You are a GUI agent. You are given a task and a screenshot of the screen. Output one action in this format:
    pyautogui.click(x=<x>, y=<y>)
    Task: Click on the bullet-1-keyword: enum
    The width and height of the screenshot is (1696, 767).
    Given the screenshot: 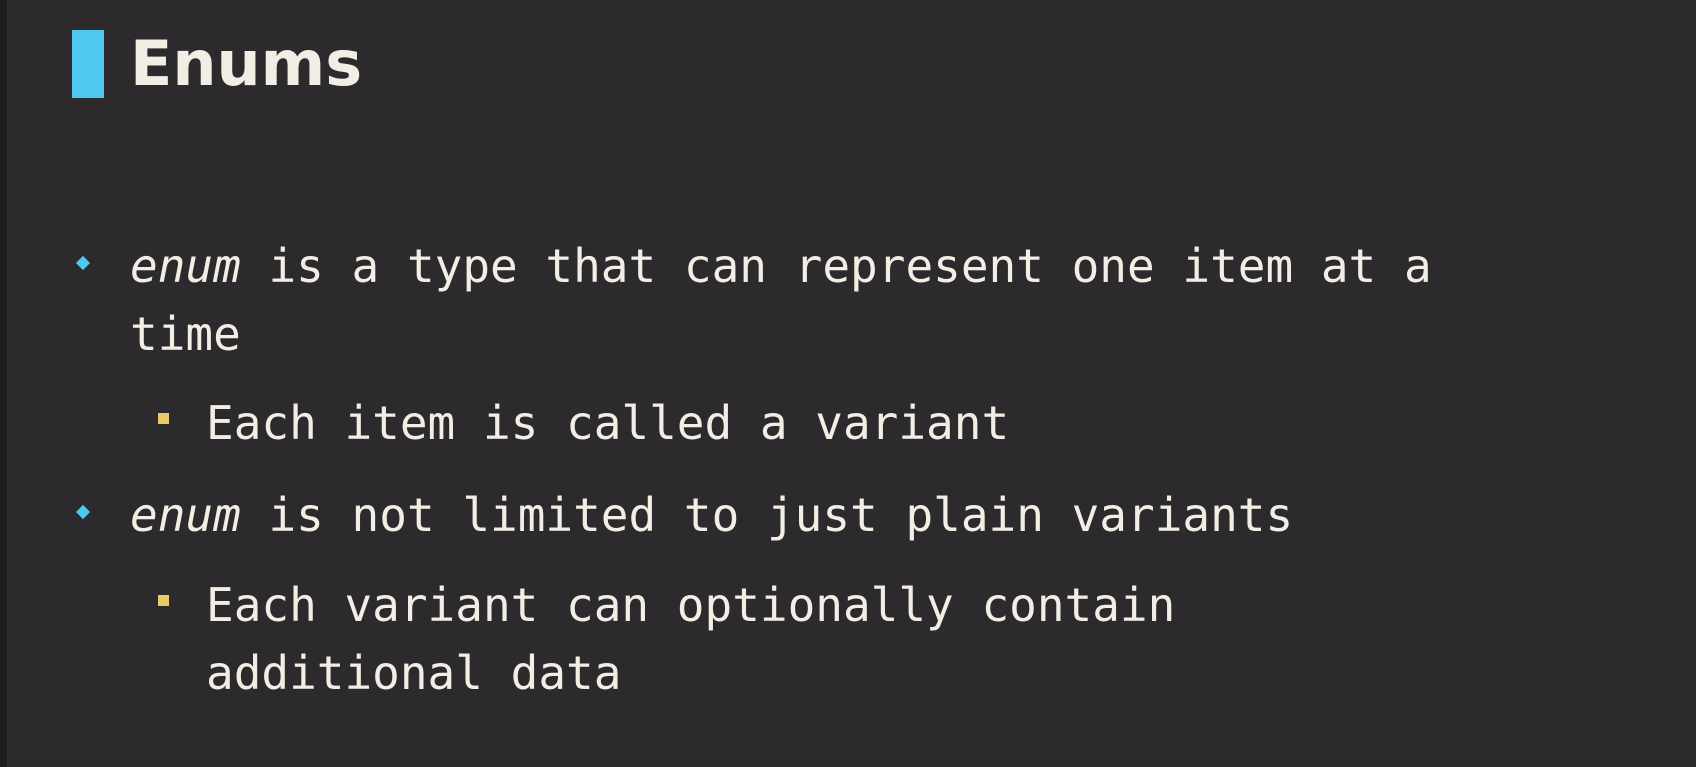 What is the action you would take?
    pyautogui.click(x=185, y=266)
    